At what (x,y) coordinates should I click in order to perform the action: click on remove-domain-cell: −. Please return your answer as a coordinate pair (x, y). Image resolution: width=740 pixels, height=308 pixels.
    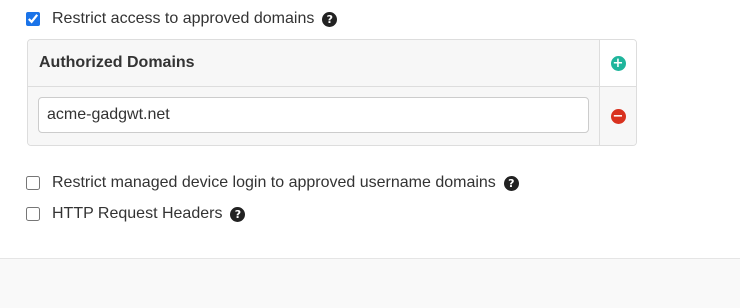
    Looking at the image, I should click on (617, 116).